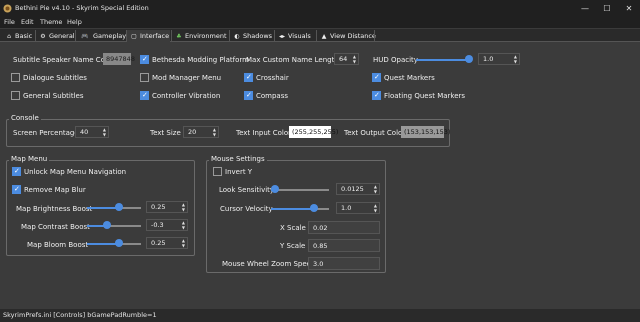 The width and height of the screenshot is (640, 322). I want to click on max-custom-name-length-spinbox: 64 ▲ ▼, so click(346, 59).